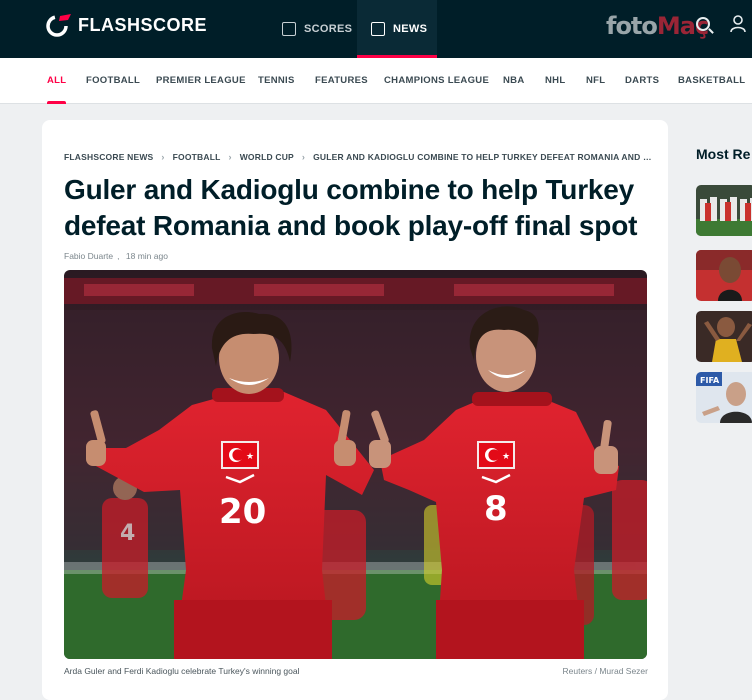 This screenshot has width=752, height=700. I want to click on tab-all: ALL, so click(57, 81).